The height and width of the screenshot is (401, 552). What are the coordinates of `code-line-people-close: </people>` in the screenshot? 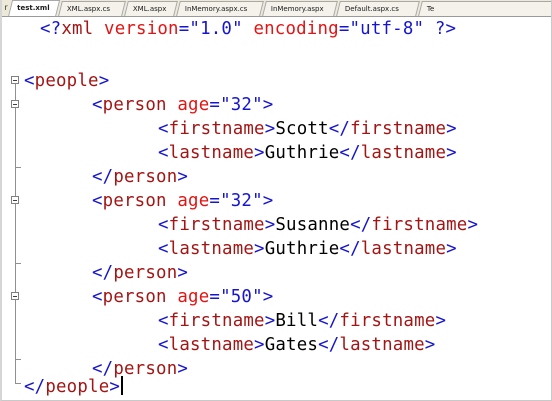 It's located at (73, 387).